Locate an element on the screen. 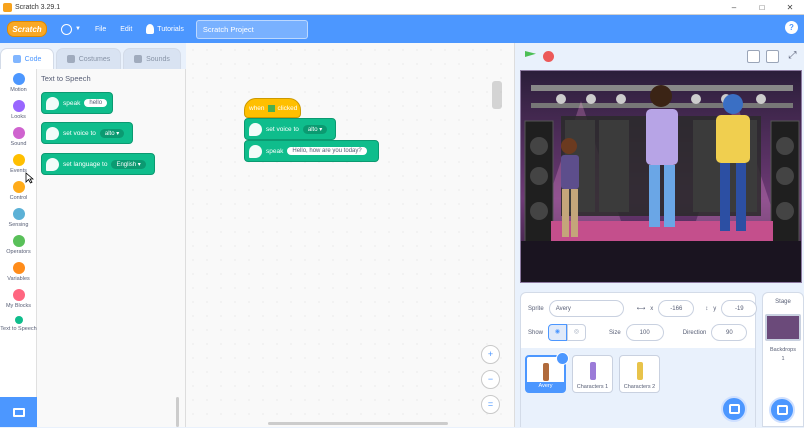 The width and height of the screenshot is (804, 428). when-flag-clicked-block: when clicked is located at coordinates (272, 108).